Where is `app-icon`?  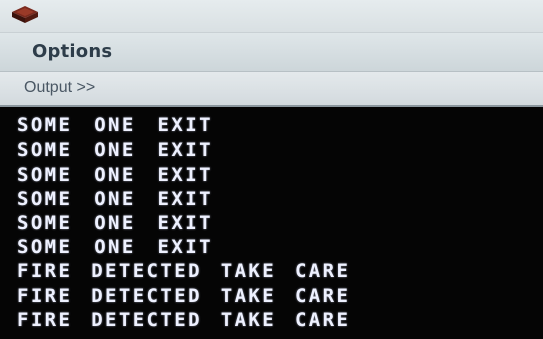 app-icon is located at coordinates (25, 14).